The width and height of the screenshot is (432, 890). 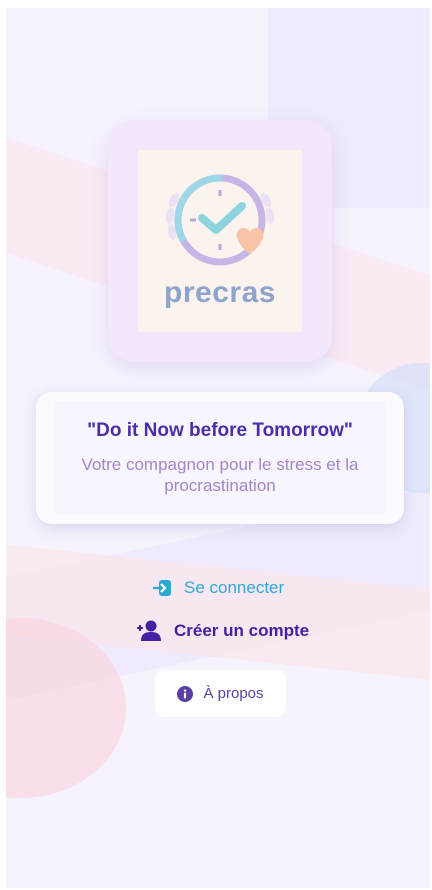 I want to click on clock-heart-icon, so click(x=220, y=220).